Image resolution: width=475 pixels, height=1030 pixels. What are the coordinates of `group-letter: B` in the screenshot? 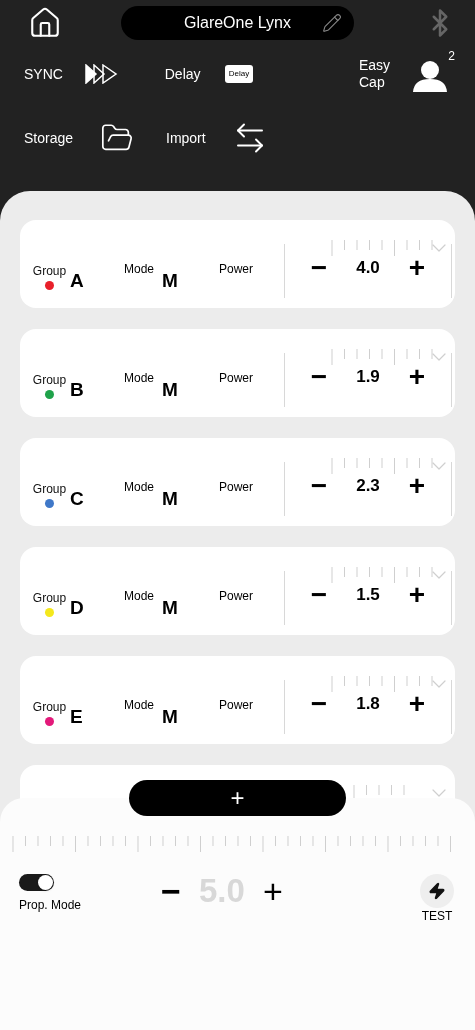 It's located at (77, 390).